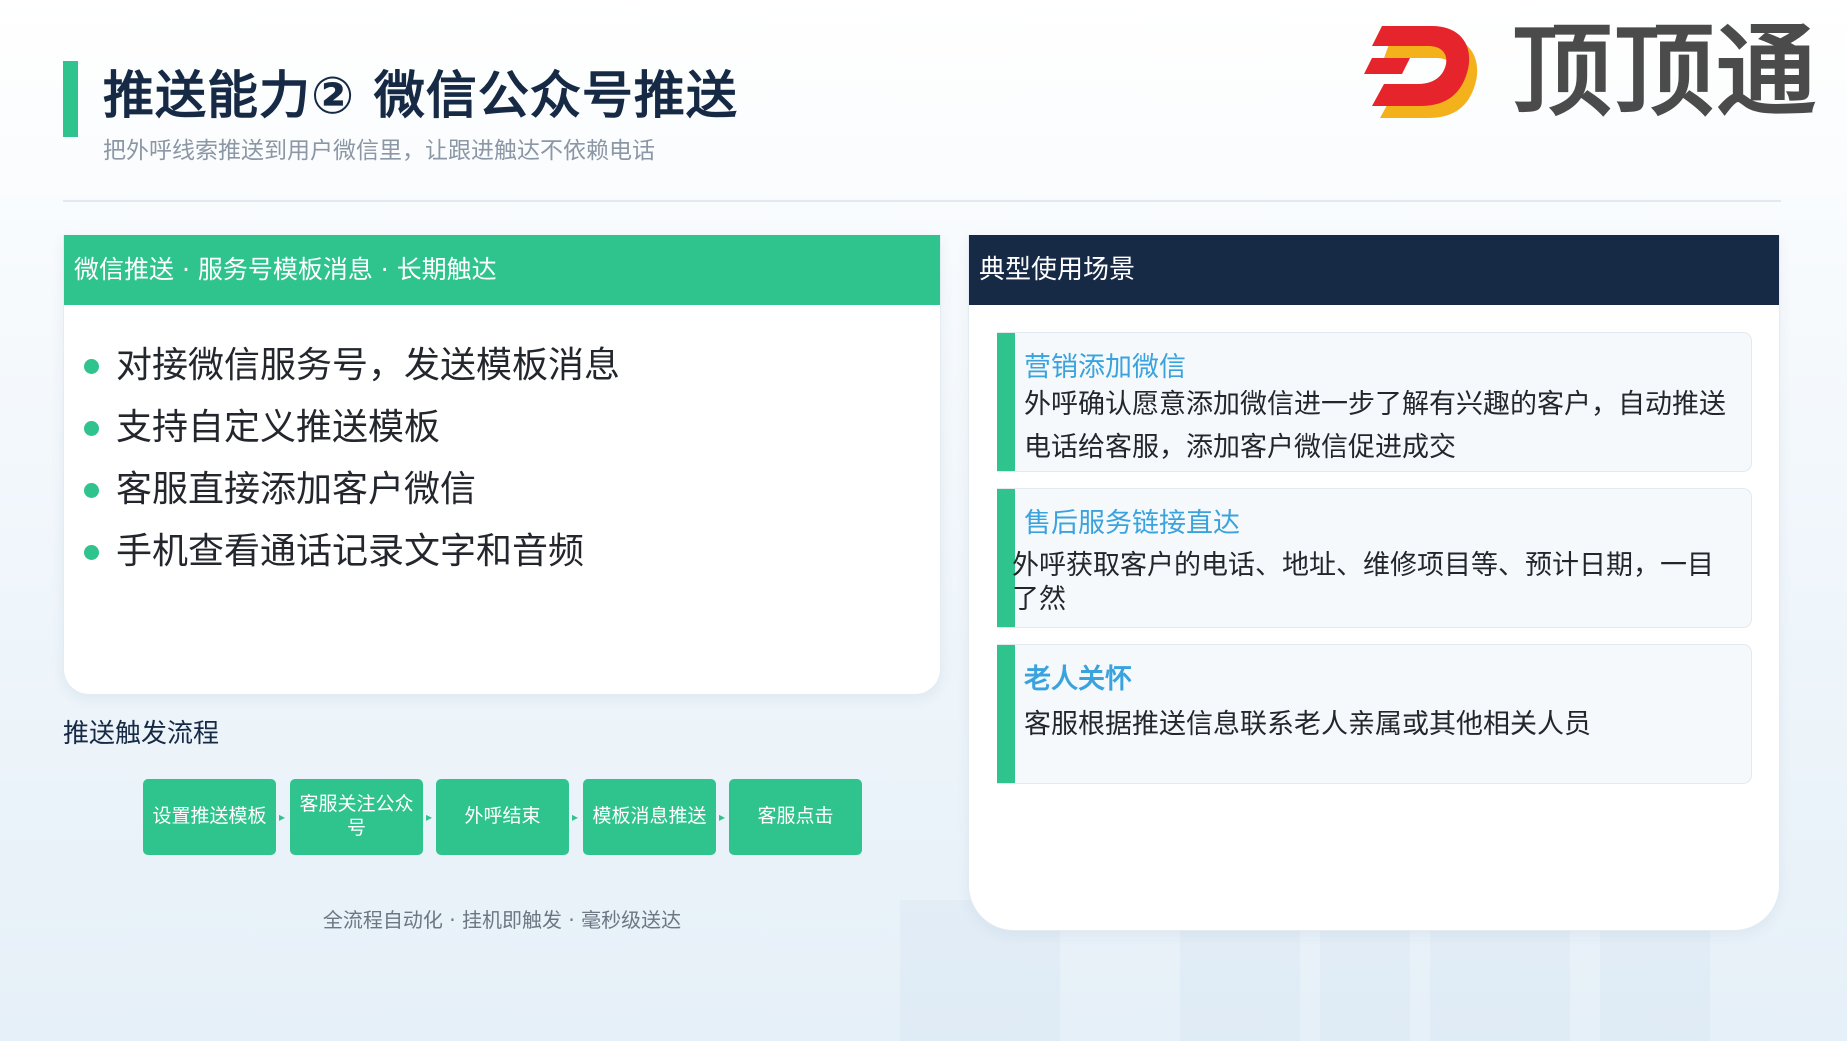 Image resolution: width=1847 pixels, height=1041 pixels. What do you see at coordinates (502, 817) in the screenshot?
I see `flow-step: 外呼结束` at bounding box center [502, 817].